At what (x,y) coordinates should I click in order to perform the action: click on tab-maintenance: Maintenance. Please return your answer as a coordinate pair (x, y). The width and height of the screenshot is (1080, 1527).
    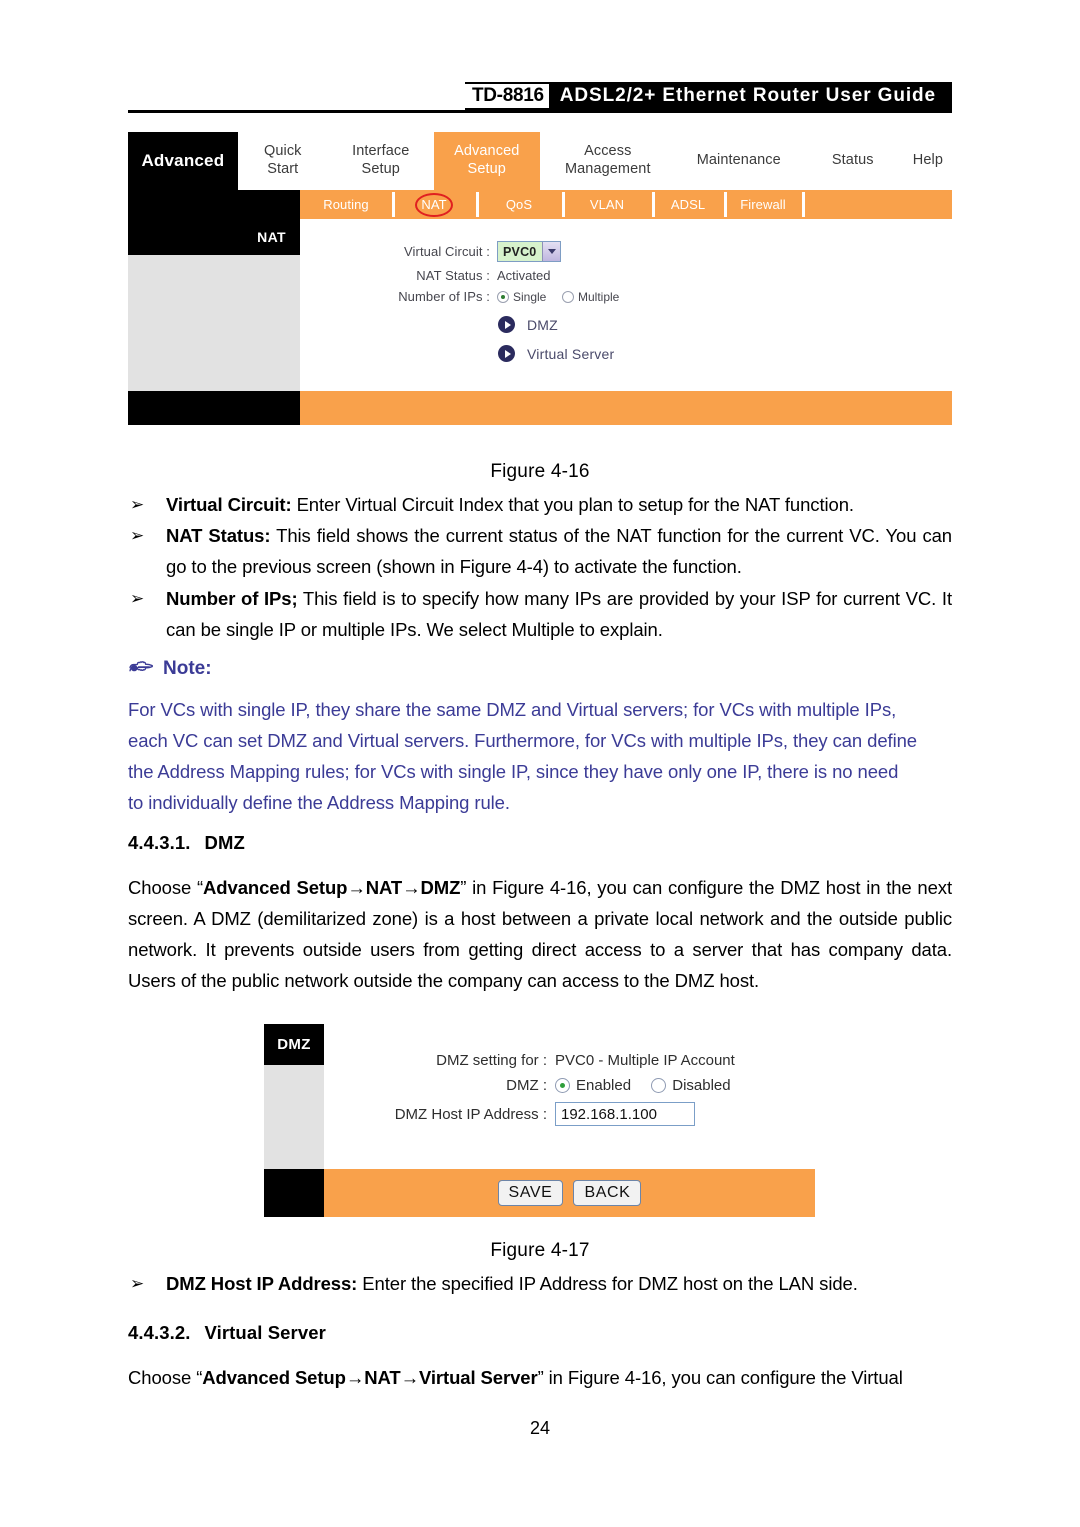
    Looking at the image, I should click on (739, 161).